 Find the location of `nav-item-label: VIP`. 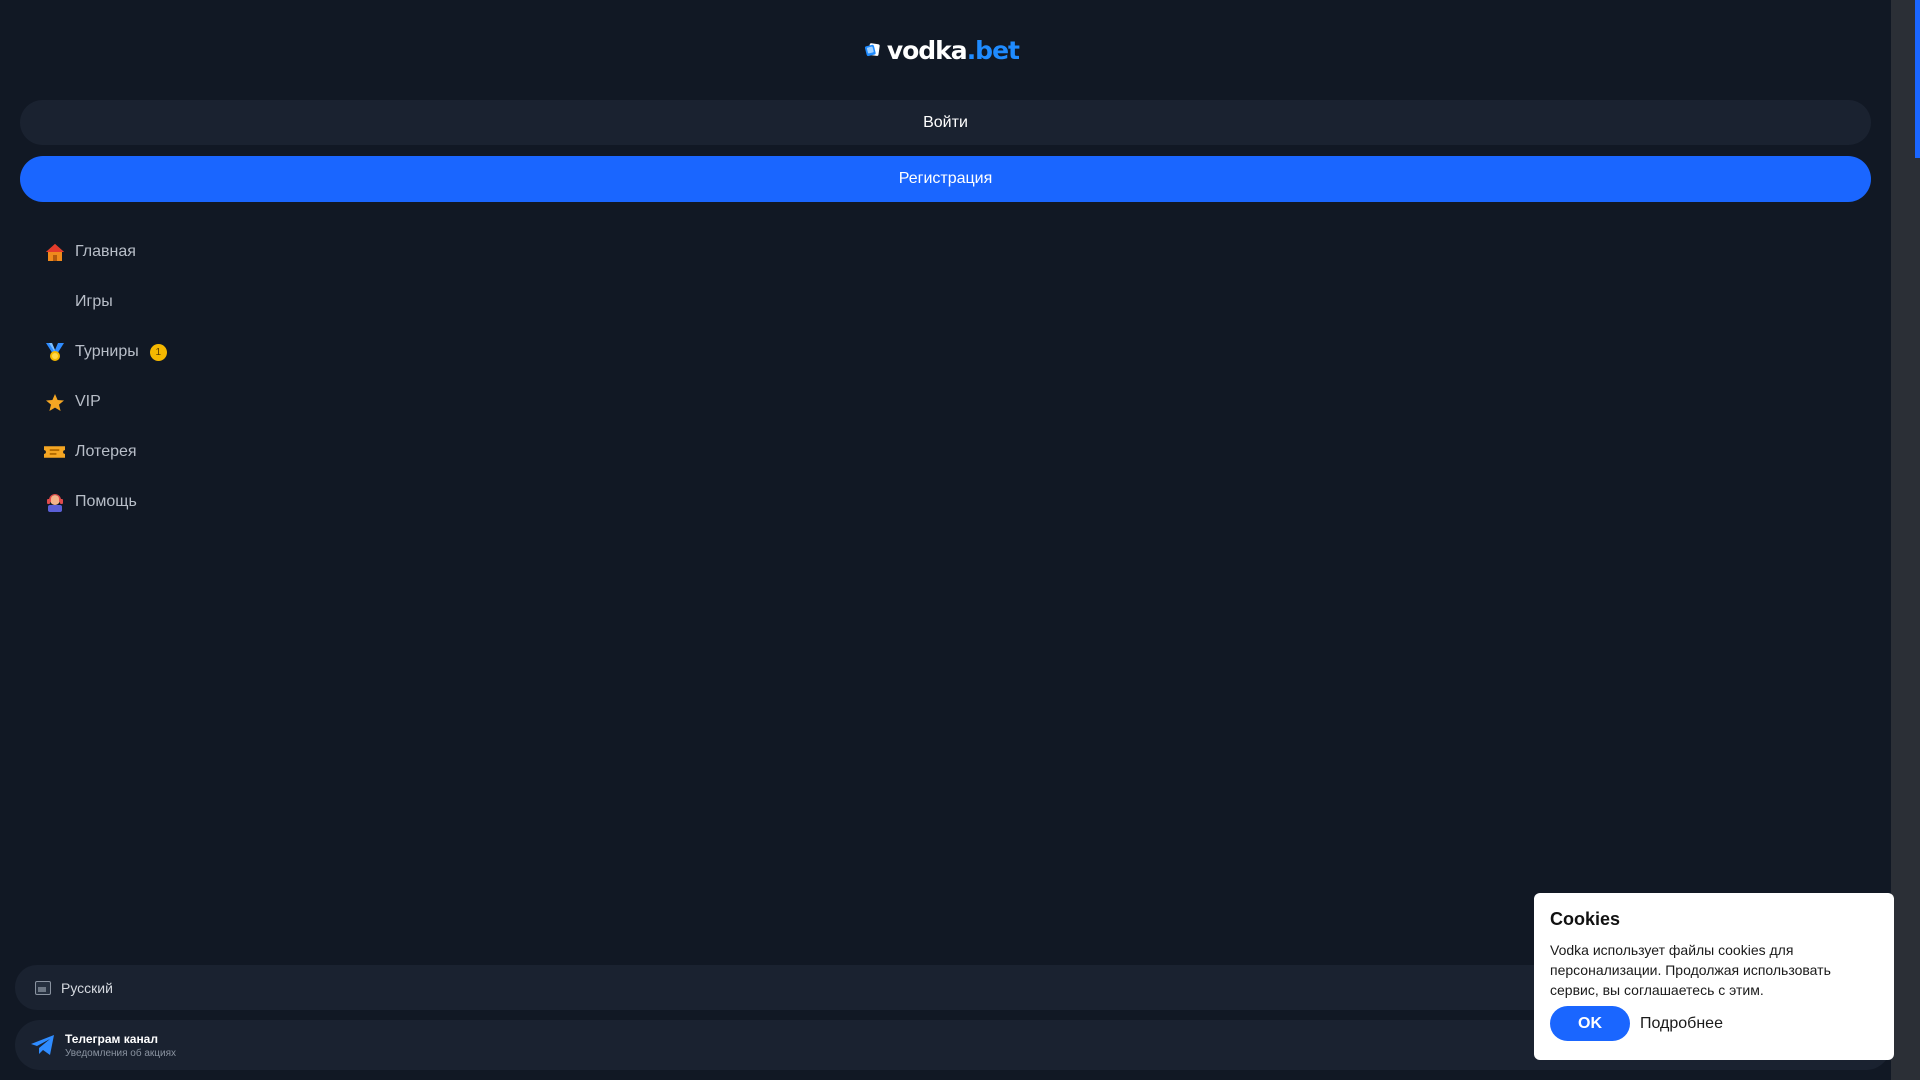

nav-item-label: VIP is located at coordinates (88, 401).